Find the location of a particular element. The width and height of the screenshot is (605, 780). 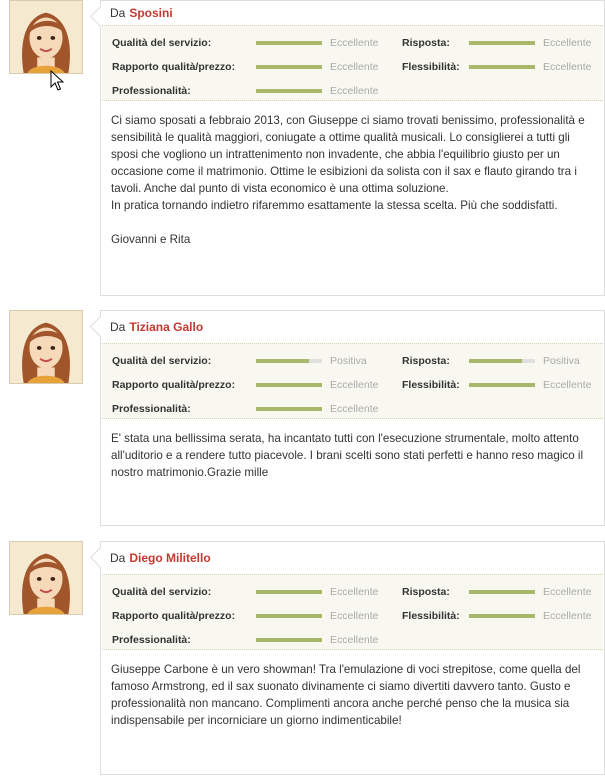

review-author: Sposini is located at coordinates (150, 13).